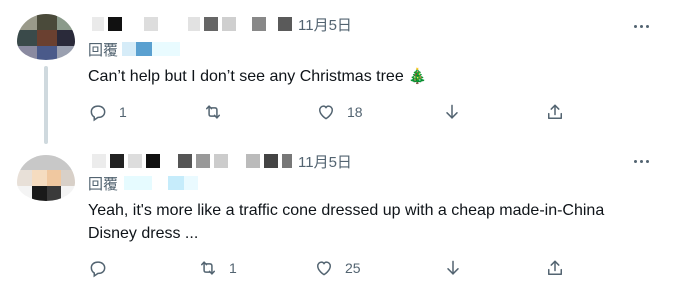 The height and width of the screenshot is (296, 674). Describe the element at coordinates (107, 112) in the screenshot. I see `reply-button: 1` at that location.